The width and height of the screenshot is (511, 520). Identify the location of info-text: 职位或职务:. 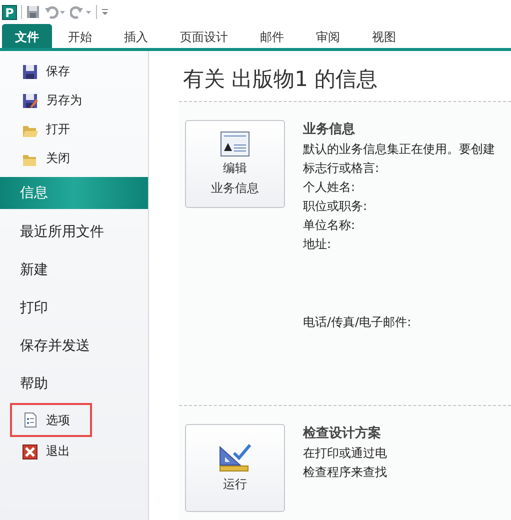
(335, 206).